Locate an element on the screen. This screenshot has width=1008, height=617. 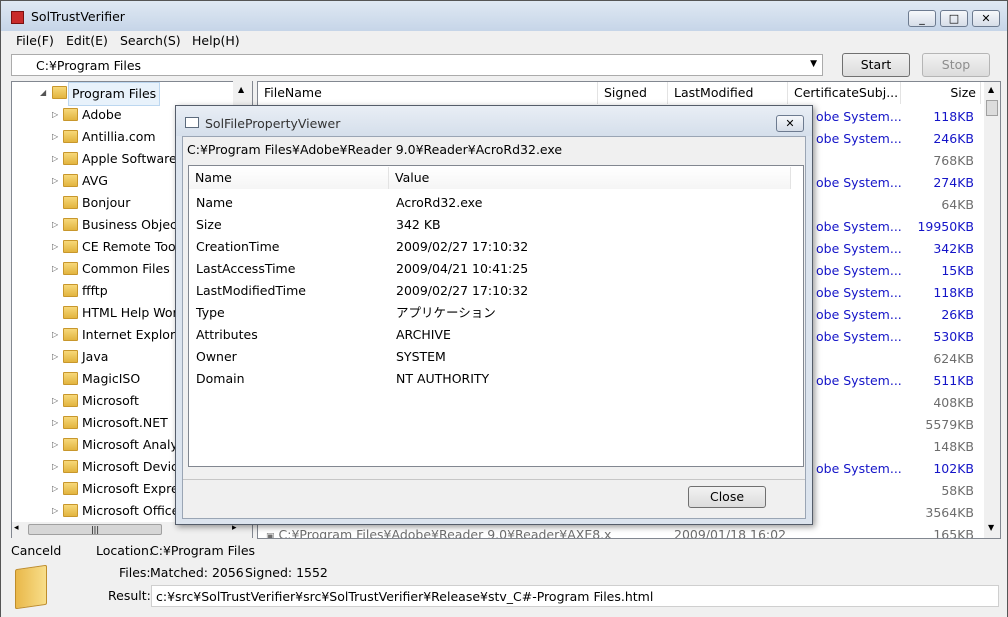
last-row-size: 165KB is located at coordinates (953, 533).